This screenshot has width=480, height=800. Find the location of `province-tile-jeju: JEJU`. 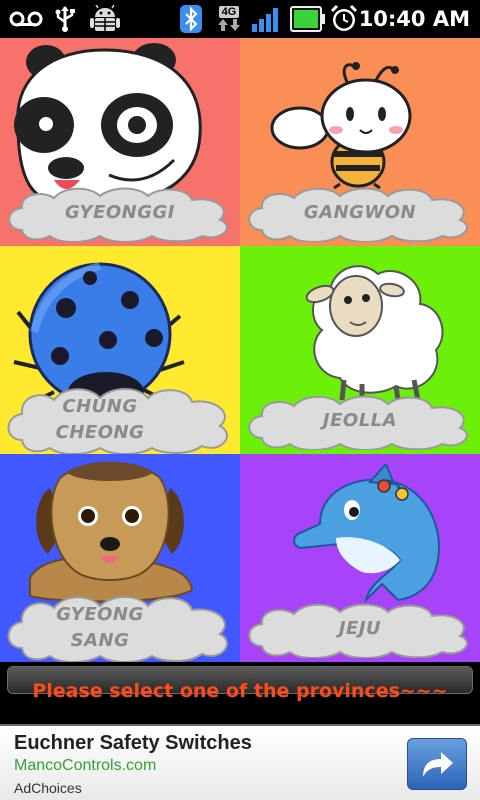

province-tile-jeju: JEJU is located at coordinates (360, 558).